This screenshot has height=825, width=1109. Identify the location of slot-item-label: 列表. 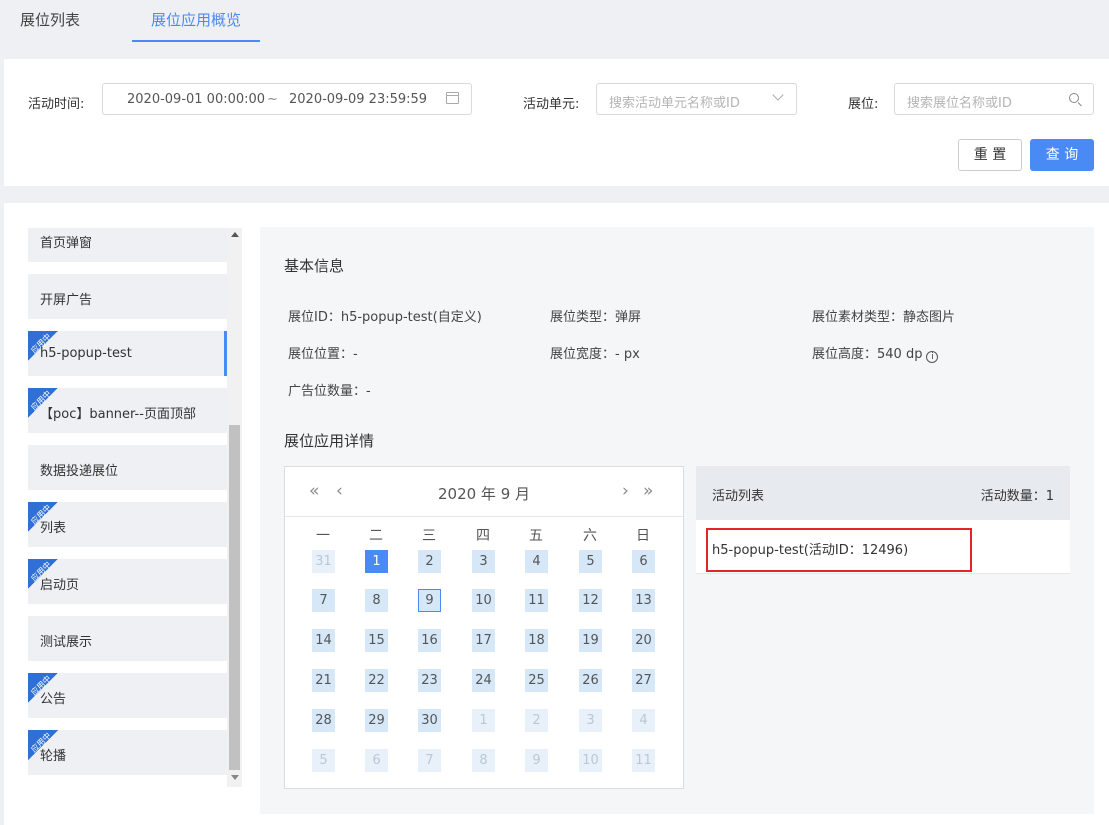
(53, 528).